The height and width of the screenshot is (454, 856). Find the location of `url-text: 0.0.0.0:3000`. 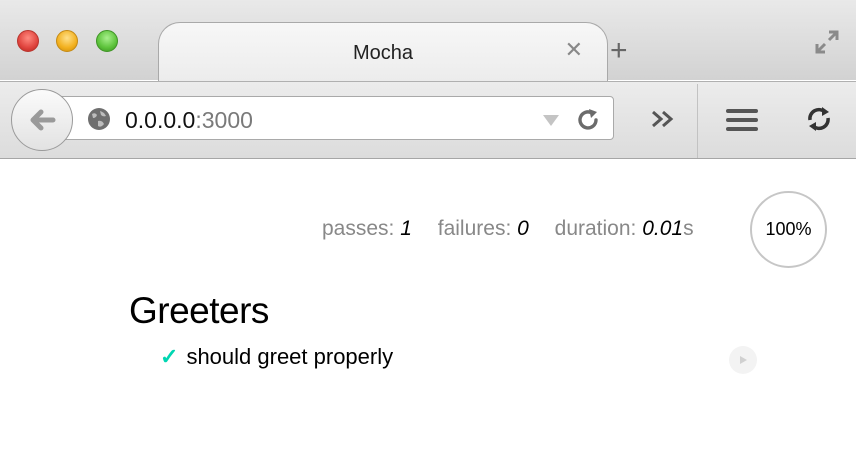

url-text: 0.0.0.0:3000 is located at coordinates (189, 120).